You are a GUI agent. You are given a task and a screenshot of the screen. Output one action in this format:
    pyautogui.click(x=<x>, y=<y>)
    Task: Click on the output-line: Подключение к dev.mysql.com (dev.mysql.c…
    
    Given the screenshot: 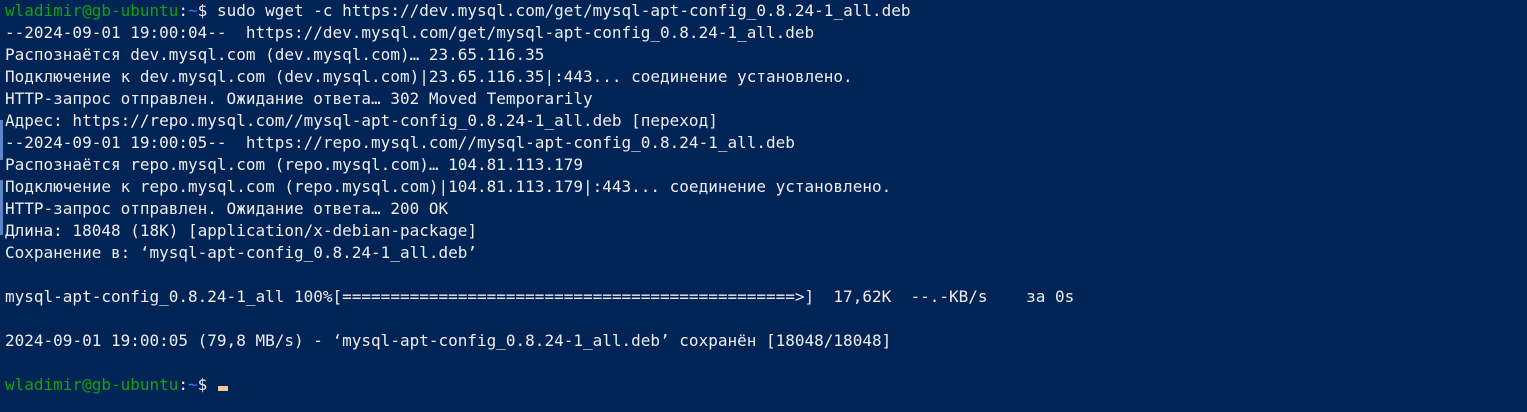 What is the action you would take?
    pyautogui.click(x=429, y=76)
    